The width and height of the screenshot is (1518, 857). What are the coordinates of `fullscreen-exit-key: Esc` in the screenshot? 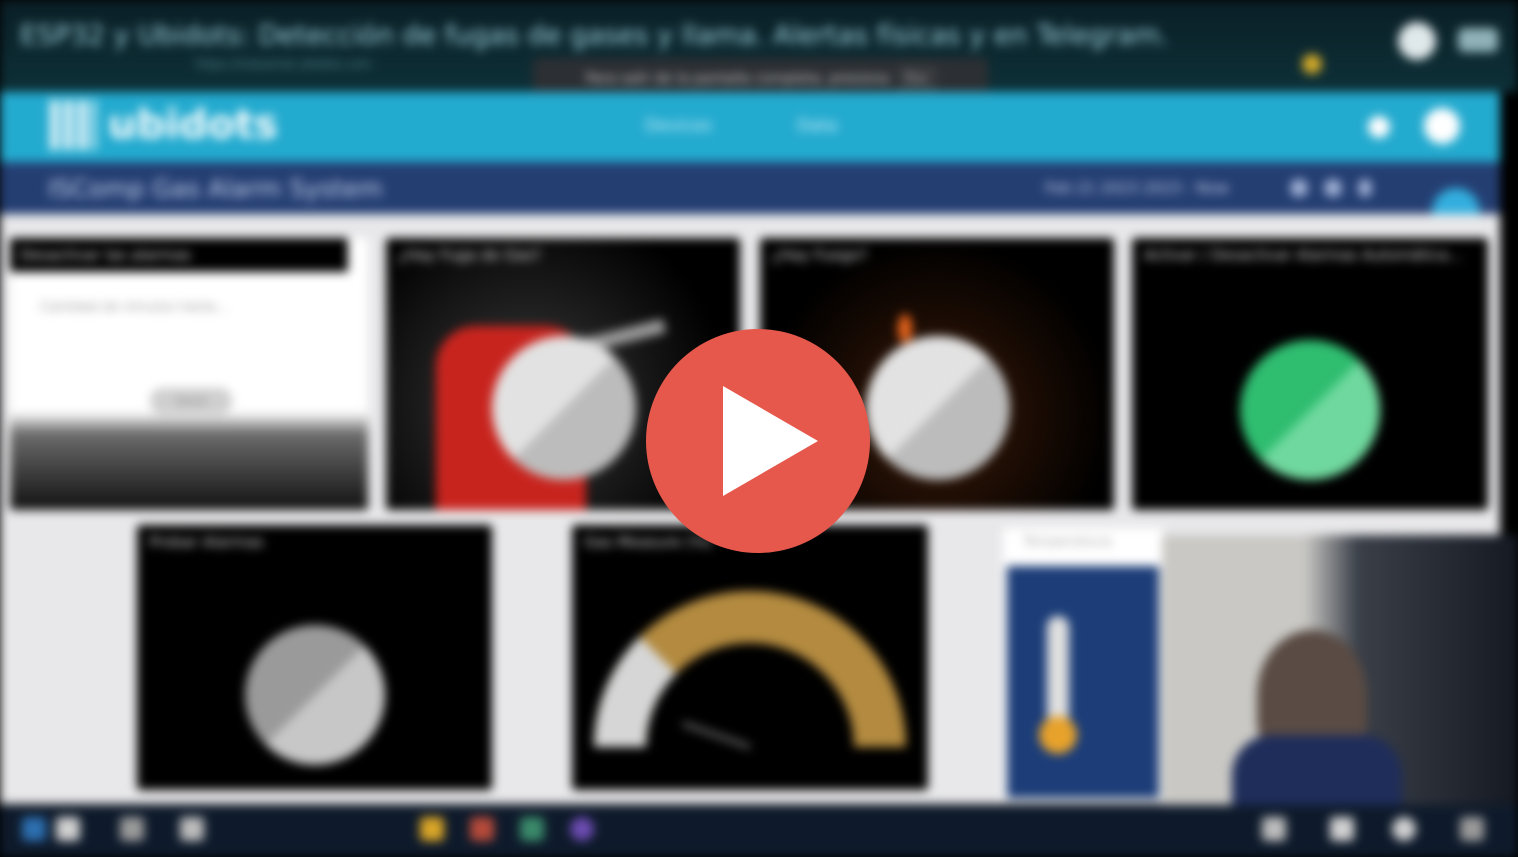 It's located at (917, 79).